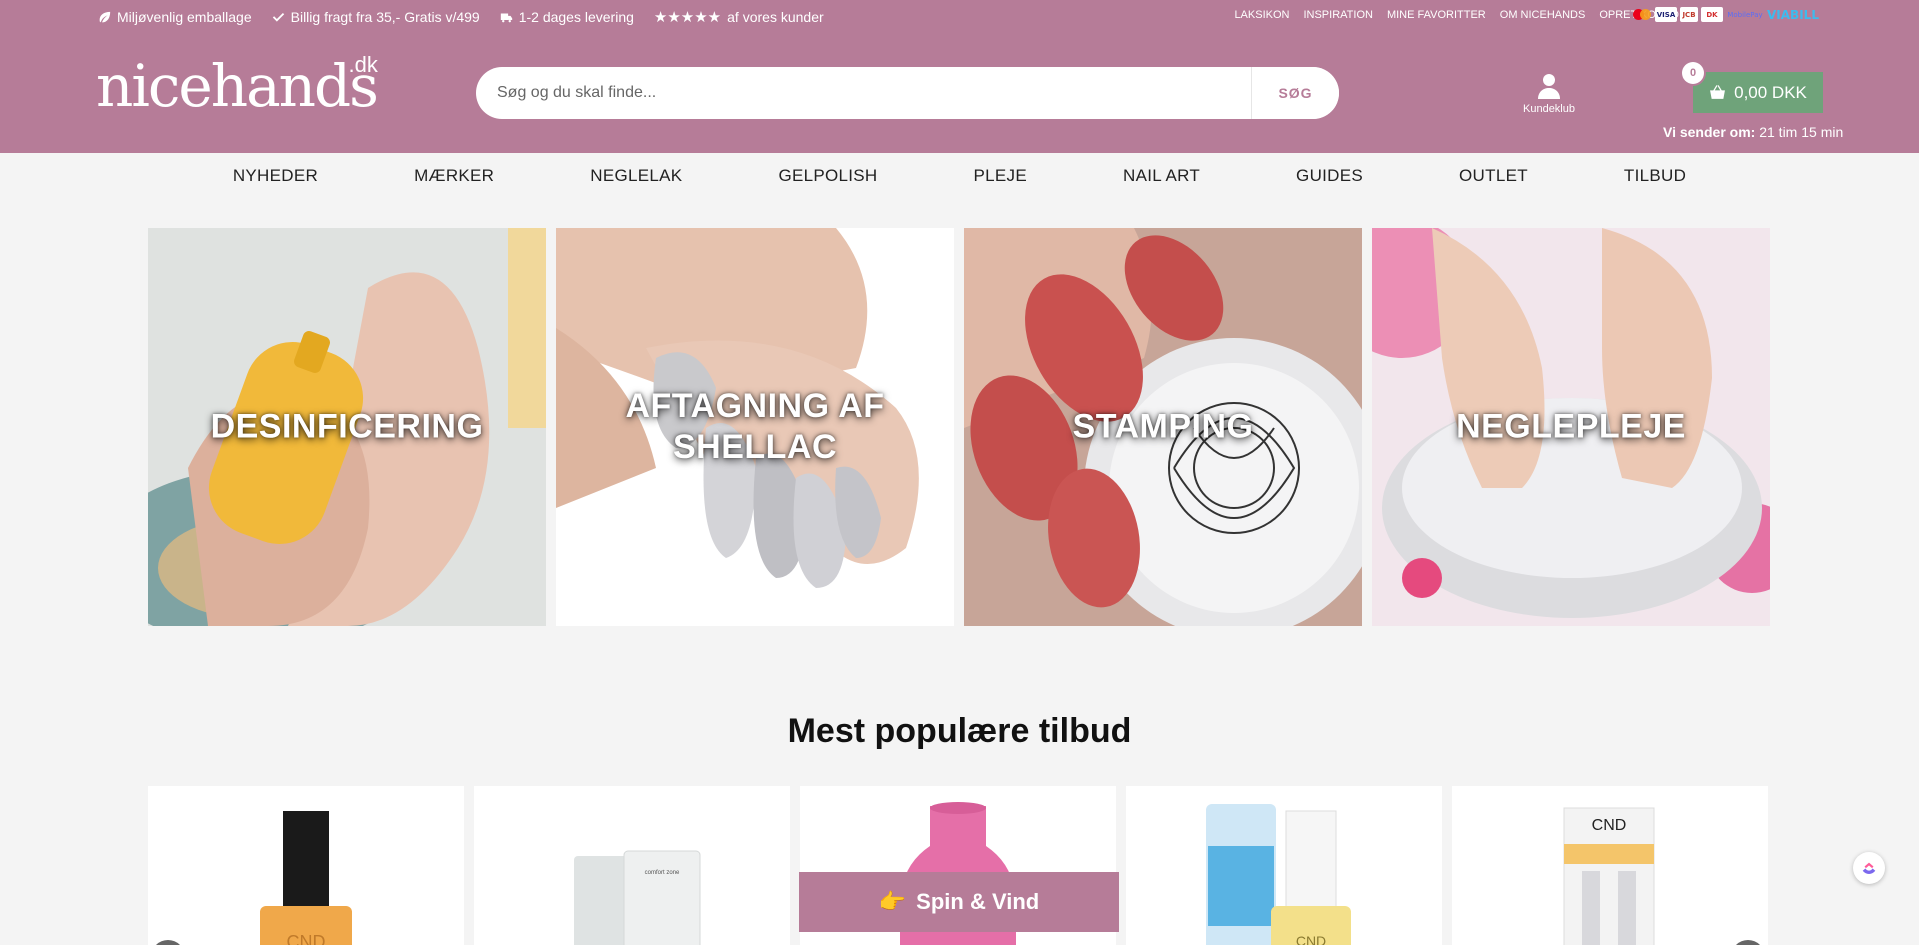 The width and height of the screenshot is (1919, 945). I want to click on mobilepay-icon: MobilePay, so click(1745, 14).